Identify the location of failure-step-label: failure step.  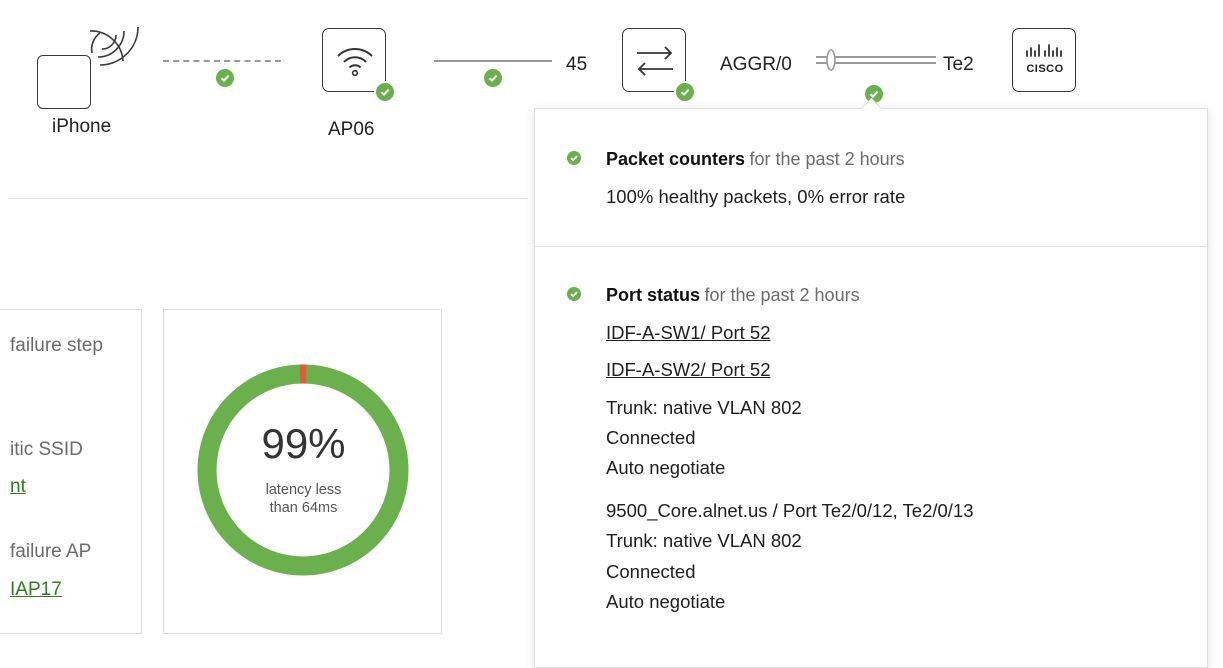
(56, 346).